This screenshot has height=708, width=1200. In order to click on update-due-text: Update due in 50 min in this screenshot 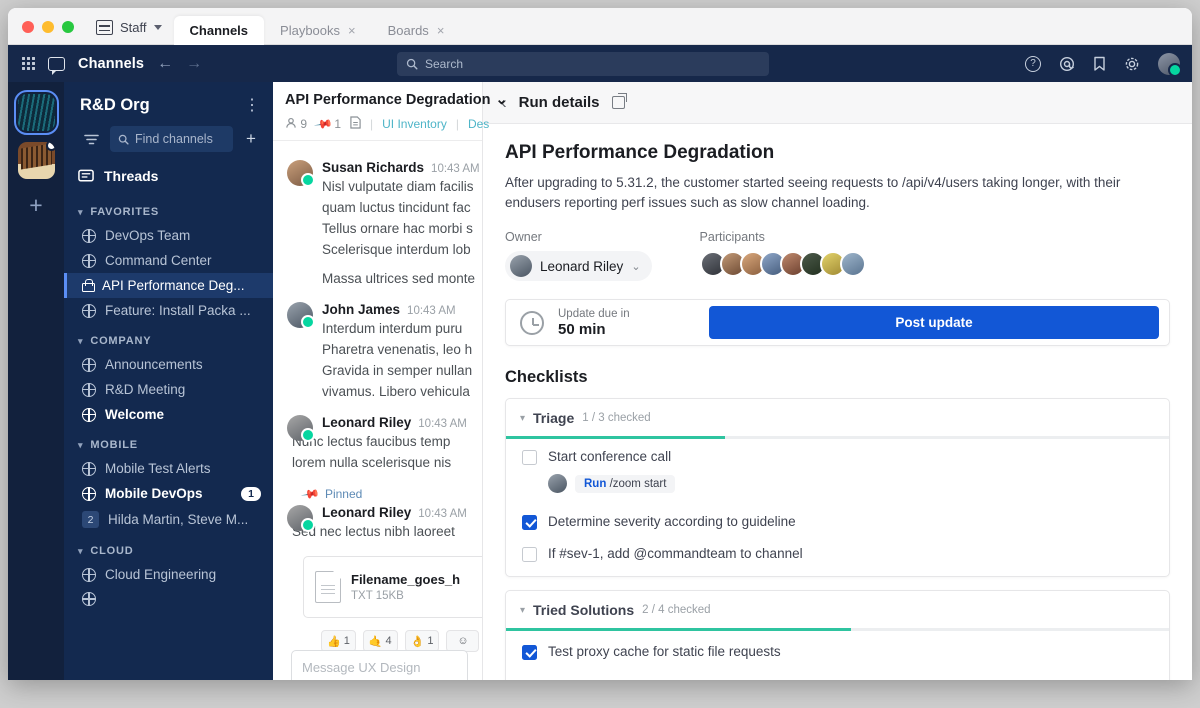, I will do `click(594, 323)`.